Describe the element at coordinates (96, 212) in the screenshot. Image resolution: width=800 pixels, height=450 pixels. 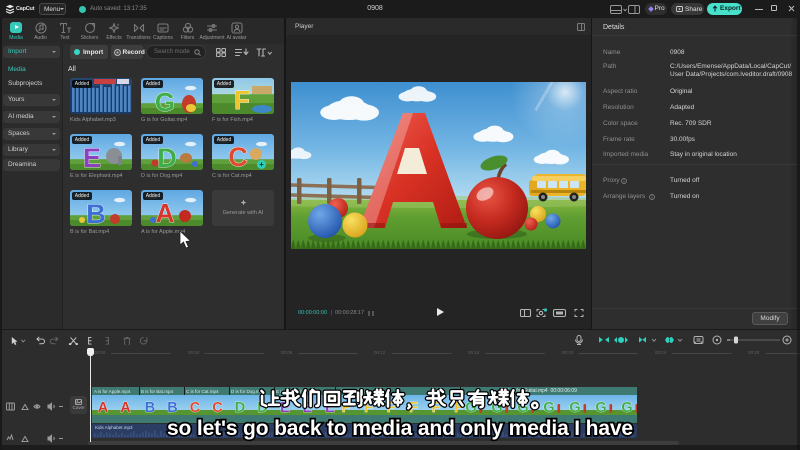
I see `svg-text: B` at that location.